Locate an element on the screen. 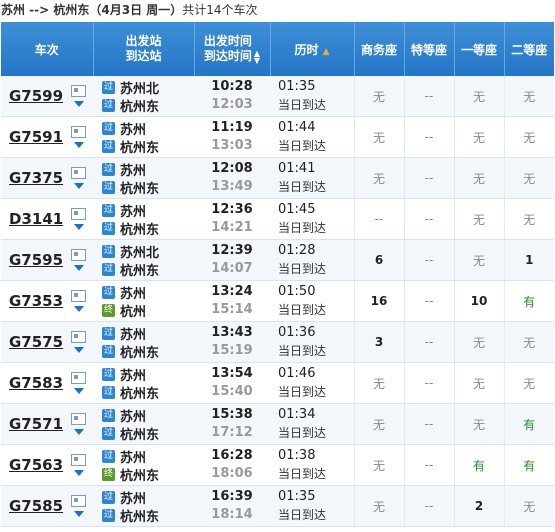 The height and width of the screenshot is (532, 555). table-row: G7599 过苏州北过杭州东 10:28 12:03 01:35 当日到达无 -- 无无 is located at coordinates (277, 96).